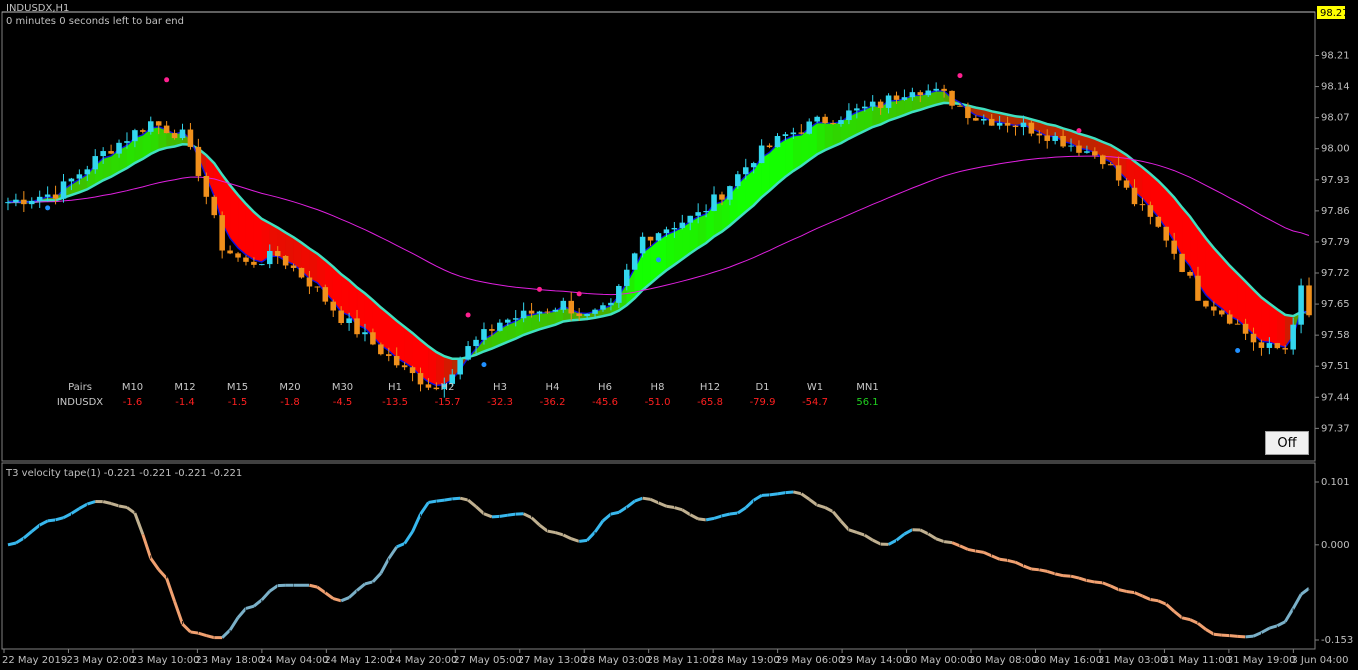 This screenshot has width=1358, height=670. What do you see at coordinates (1335, 397) in the screenshot?
I see `y-tick-label: 97.44` at bounding box center [1335, 397].